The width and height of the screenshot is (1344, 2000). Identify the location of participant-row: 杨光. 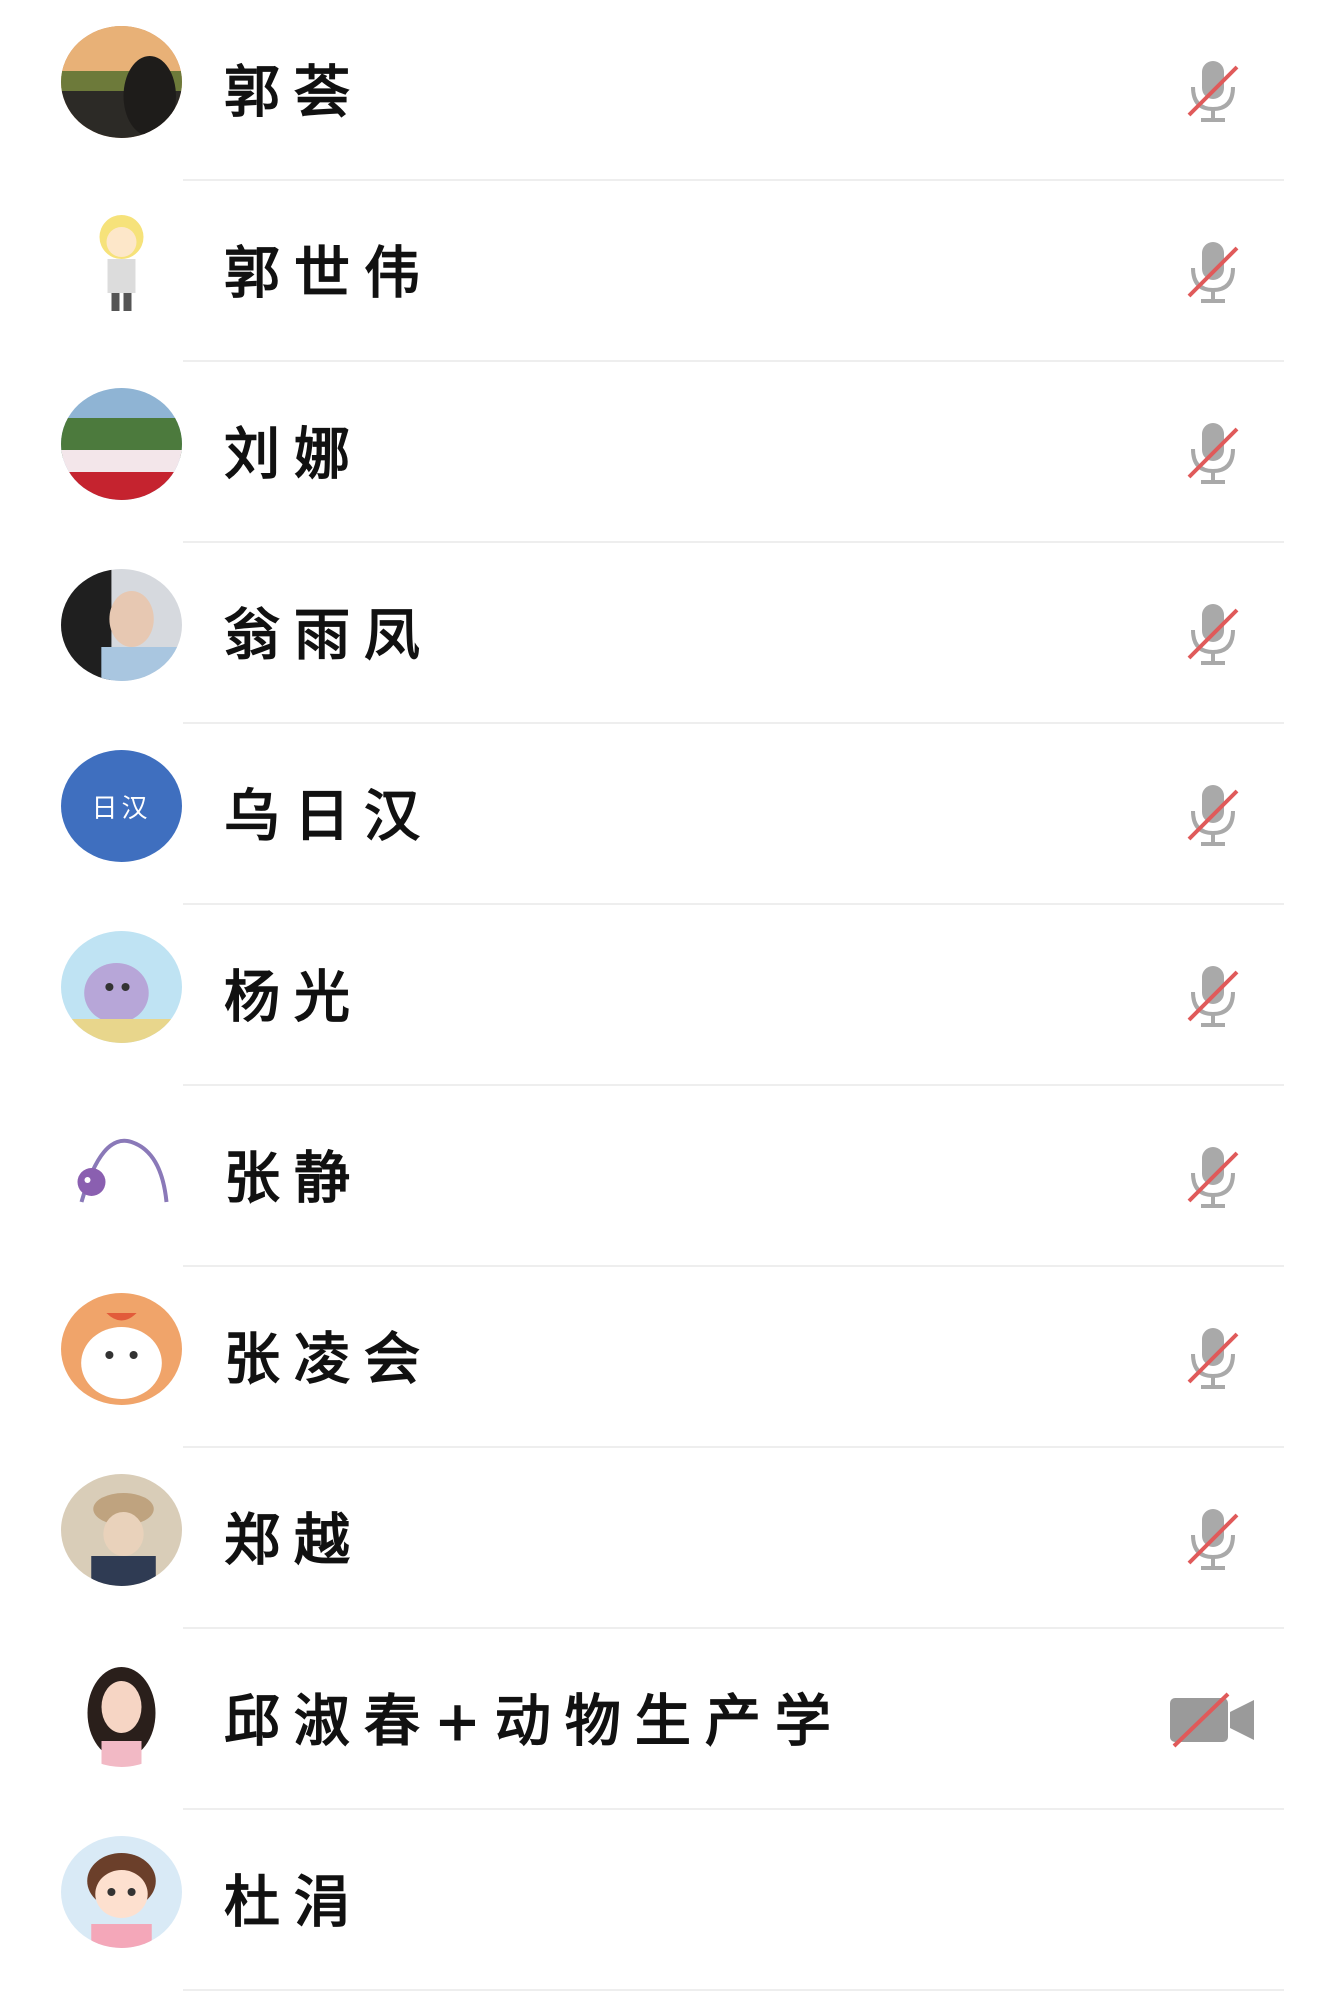
(672, 995).